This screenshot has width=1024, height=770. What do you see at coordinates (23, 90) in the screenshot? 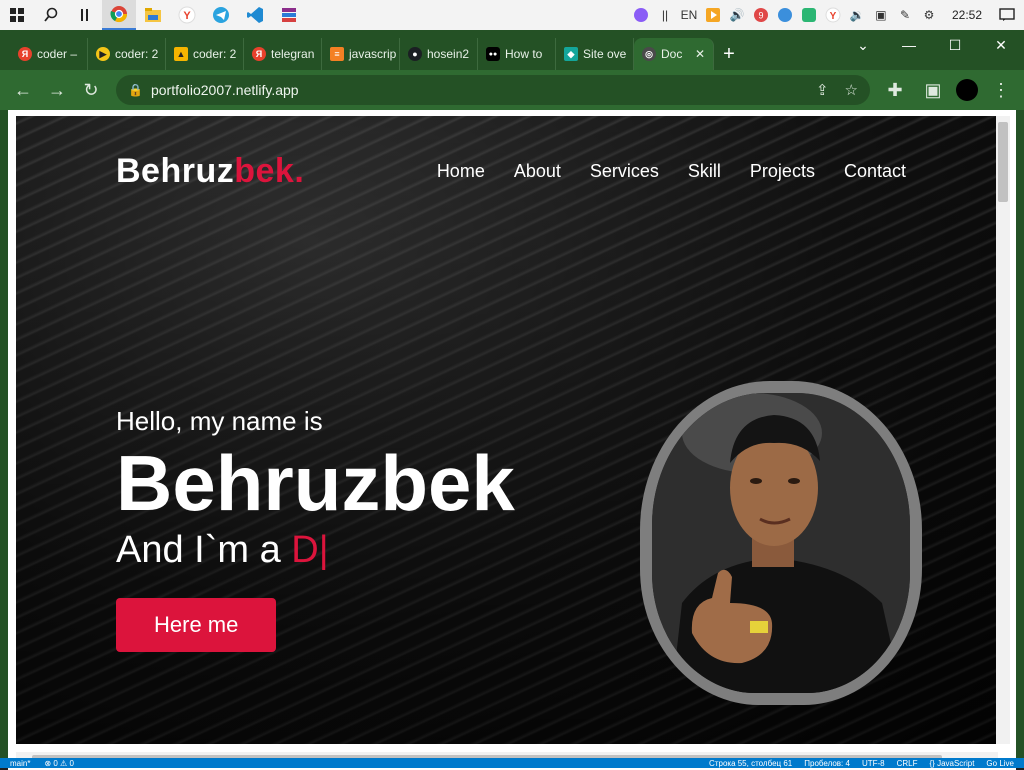
I see `back-icon: ←` at bounding box center [23, 90].